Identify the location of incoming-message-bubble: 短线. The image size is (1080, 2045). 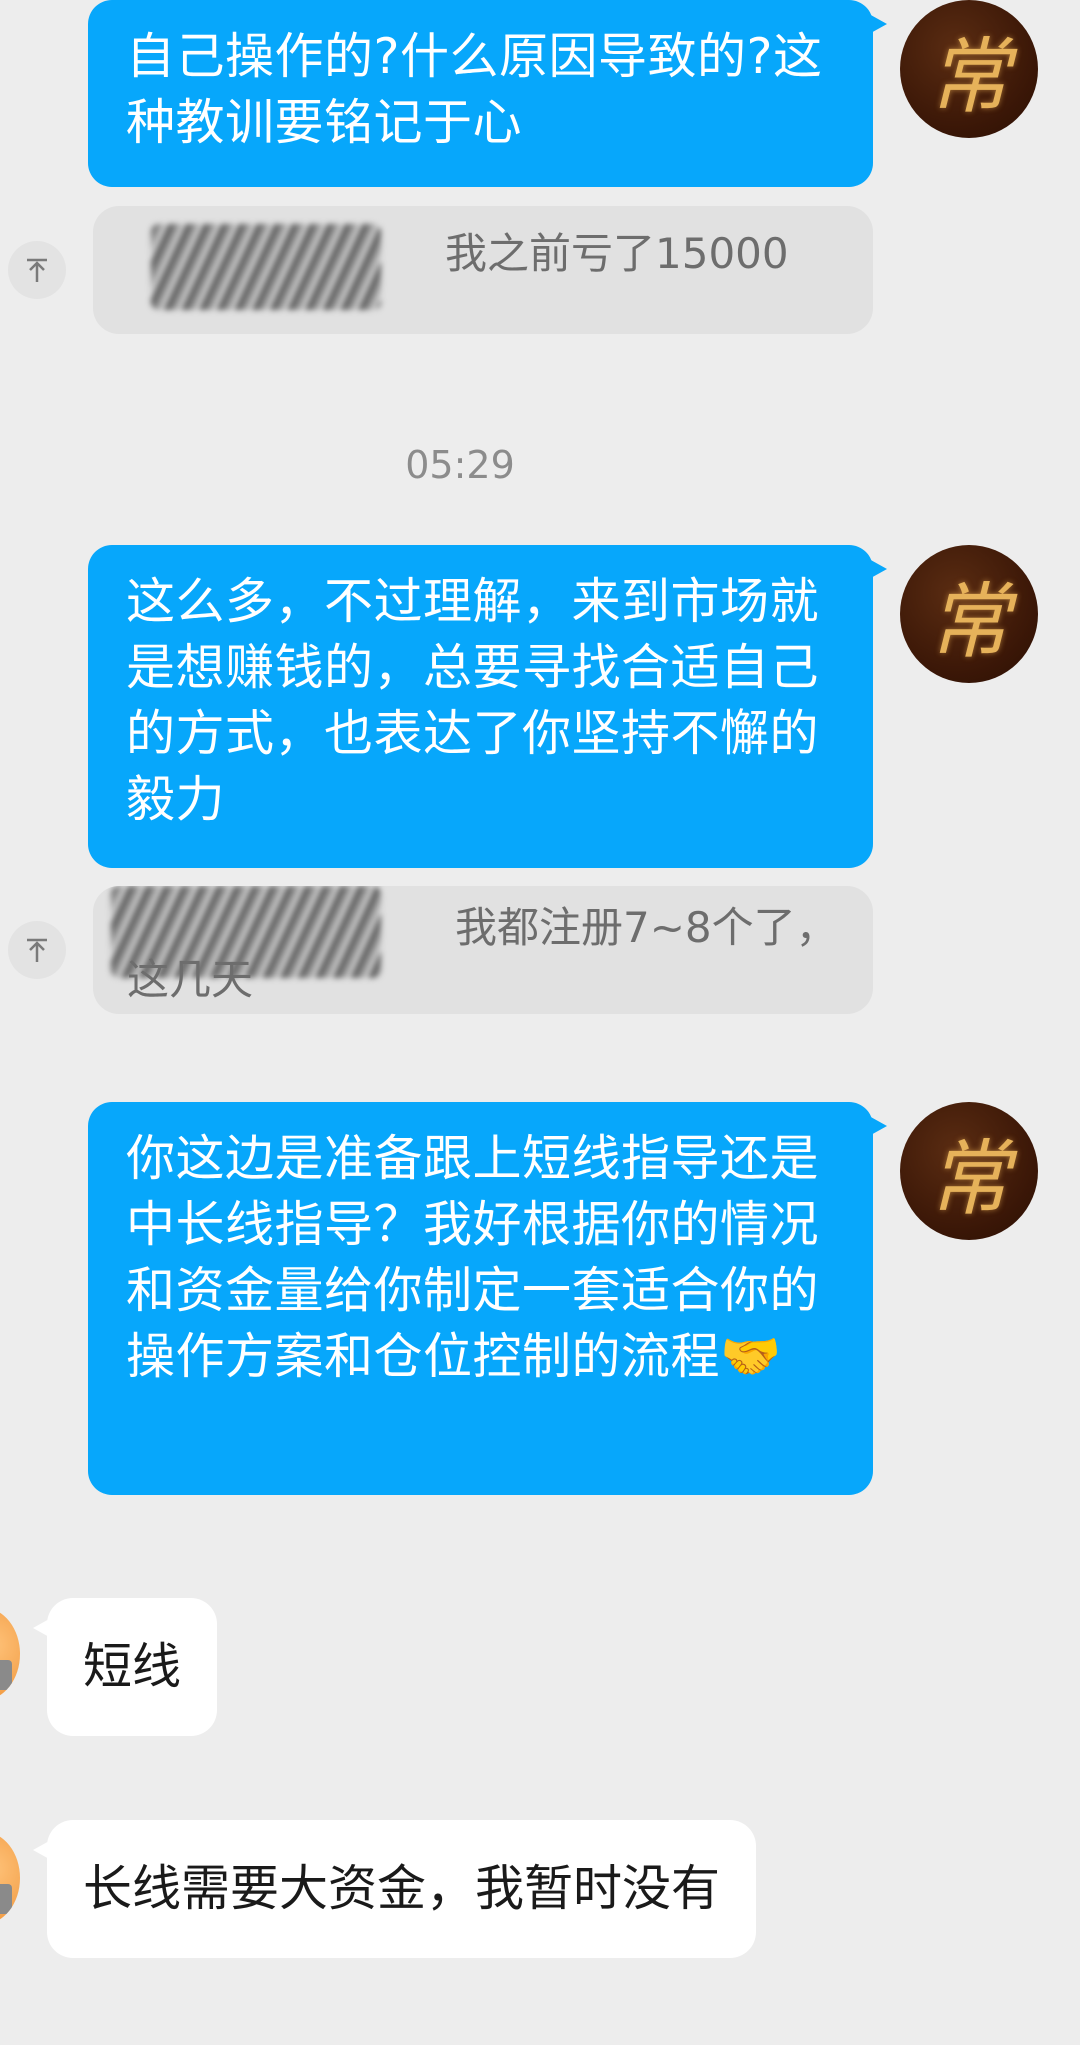
(125, 1667).